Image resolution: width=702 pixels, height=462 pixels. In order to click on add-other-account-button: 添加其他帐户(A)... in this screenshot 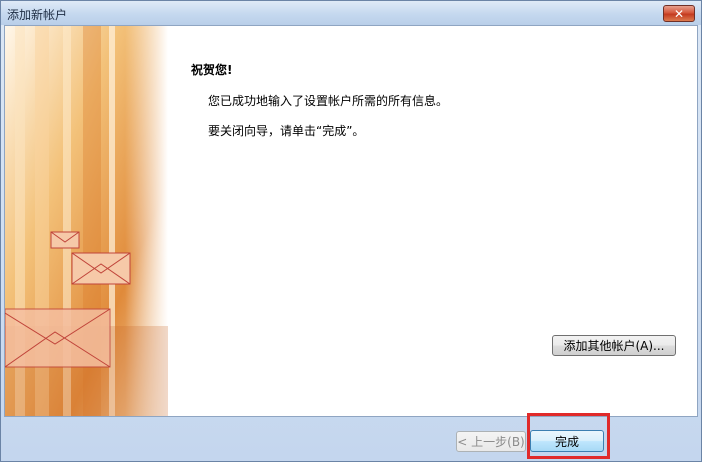, I will do `click(614, 345)`.